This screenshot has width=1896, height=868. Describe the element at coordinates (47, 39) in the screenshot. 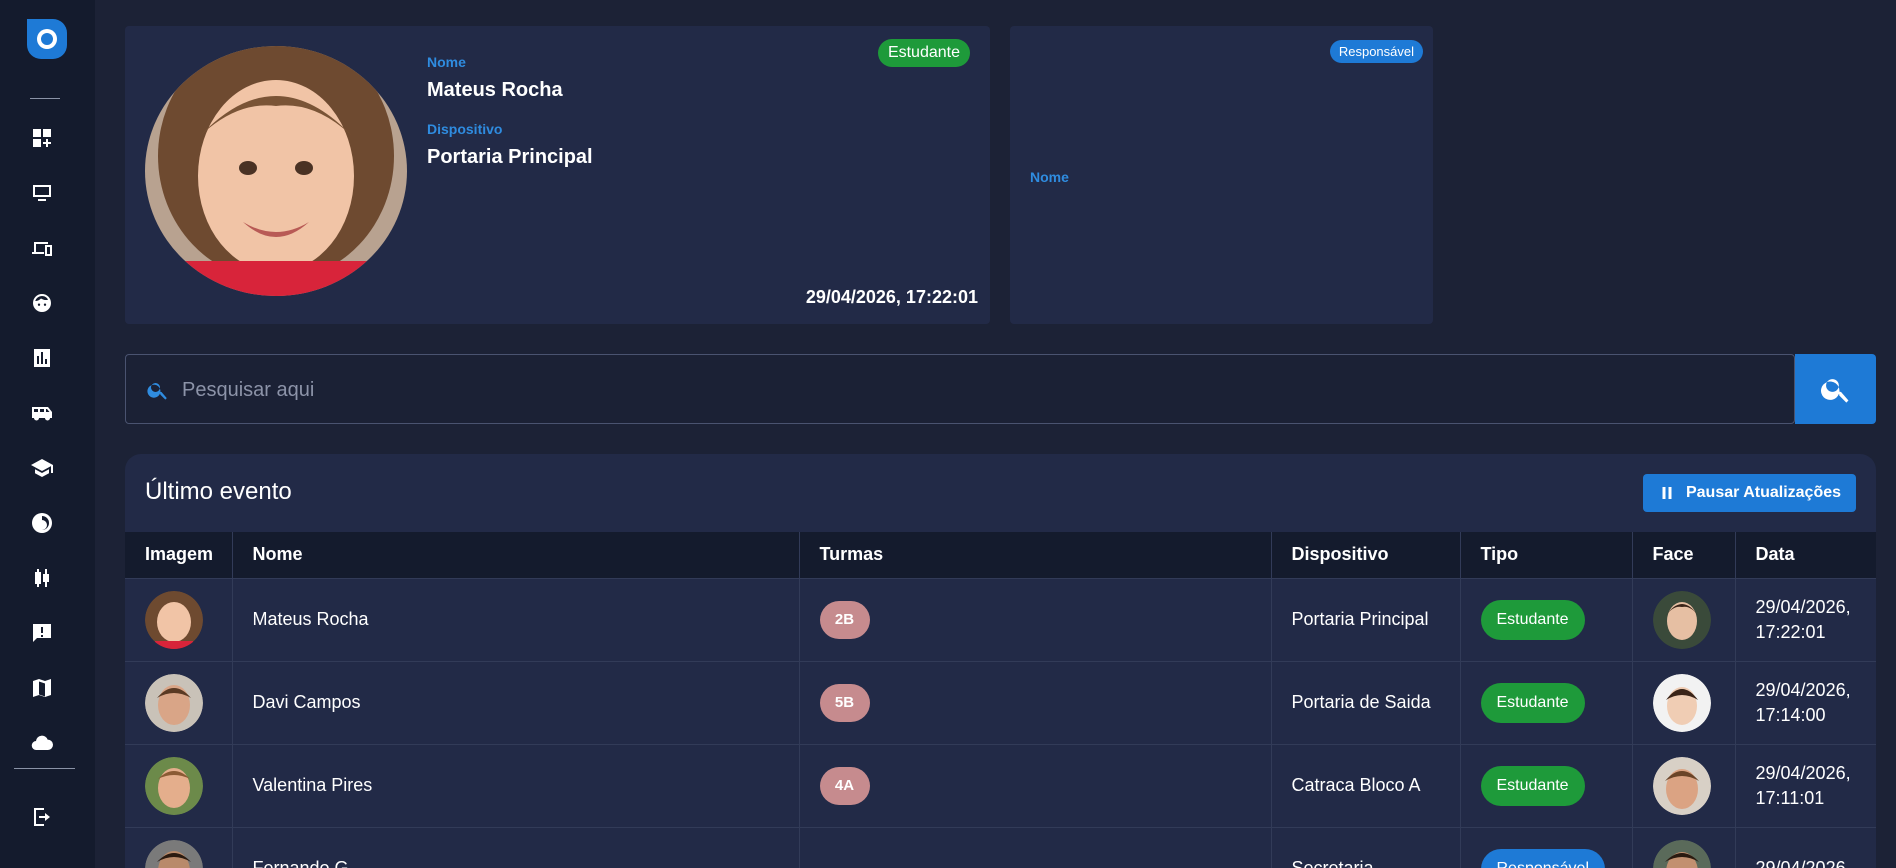

I see `app-logo` at that location.